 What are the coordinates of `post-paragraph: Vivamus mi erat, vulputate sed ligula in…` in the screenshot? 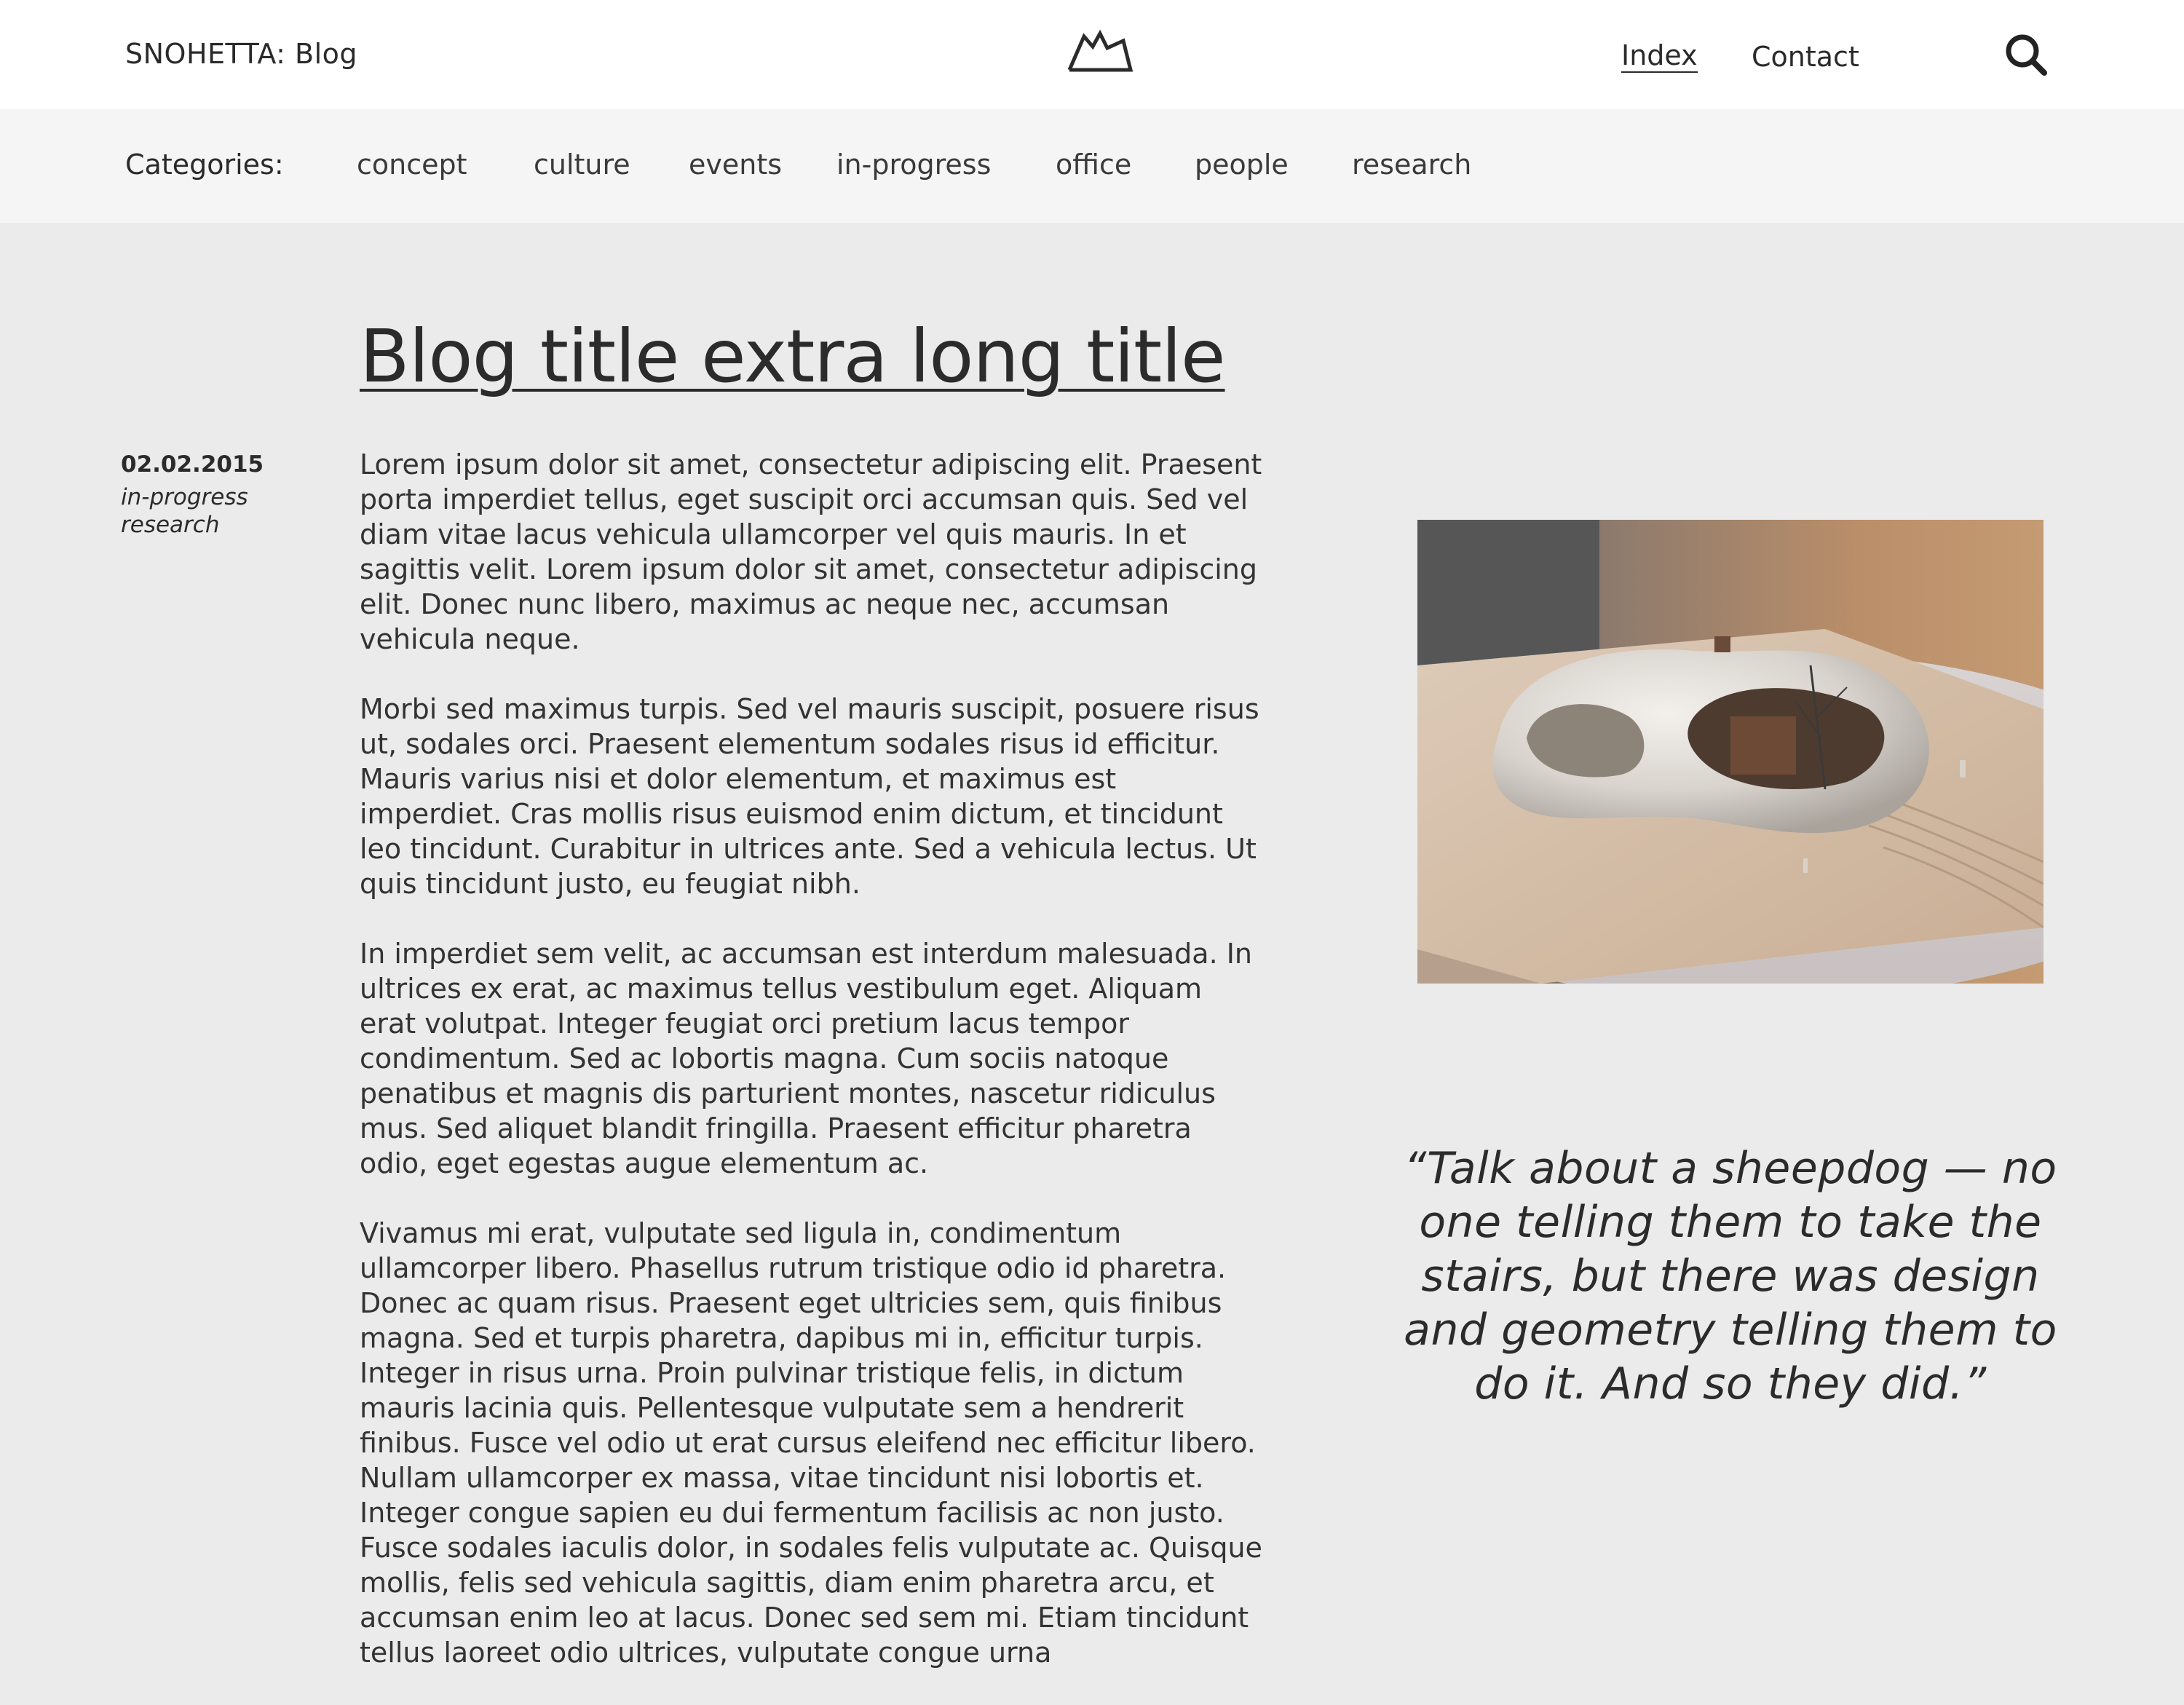 It's located at (811, 1443).